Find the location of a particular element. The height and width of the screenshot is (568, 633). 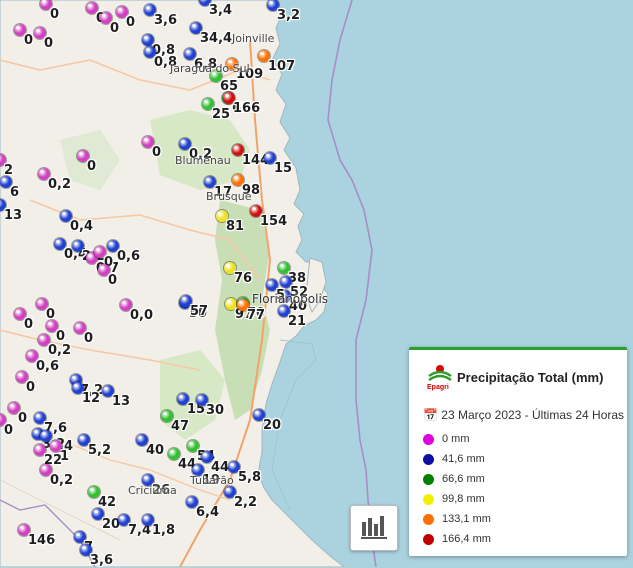

station-value: 6,4 is located at coordinates (208, 512).